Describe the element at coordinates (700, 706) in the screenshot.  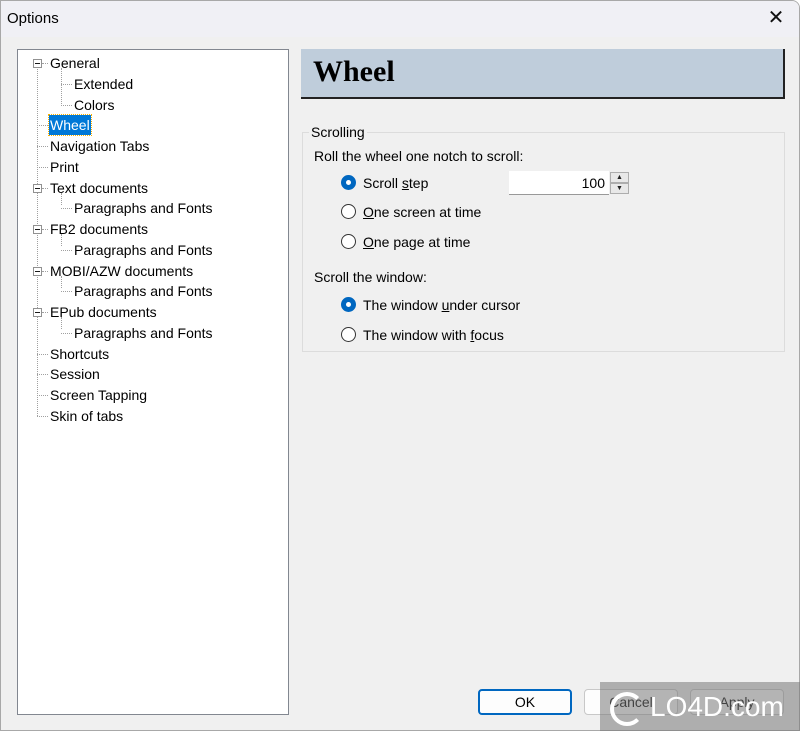
I see `watermark: LO4D.com` at that location.